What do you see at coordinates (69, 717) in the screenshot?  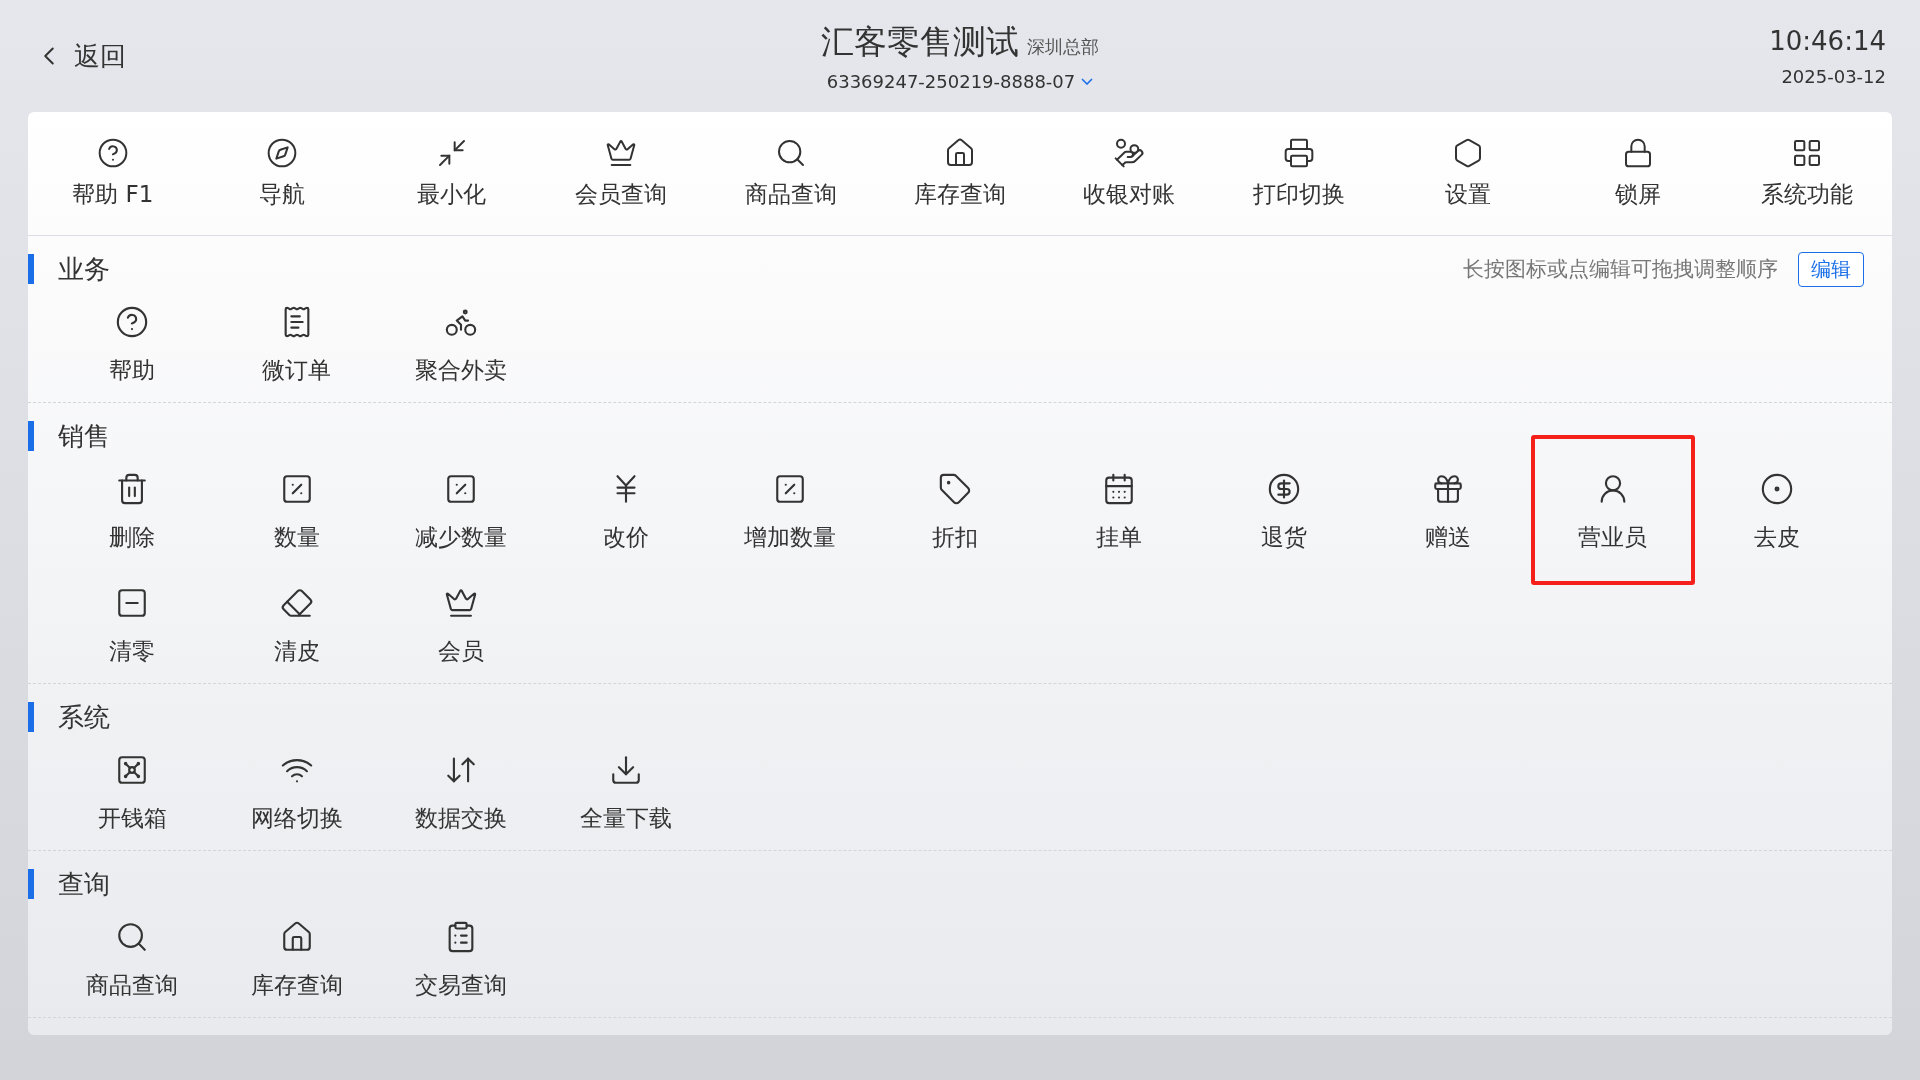 I see `section-title: 系统` at bounding box center [69, 717].